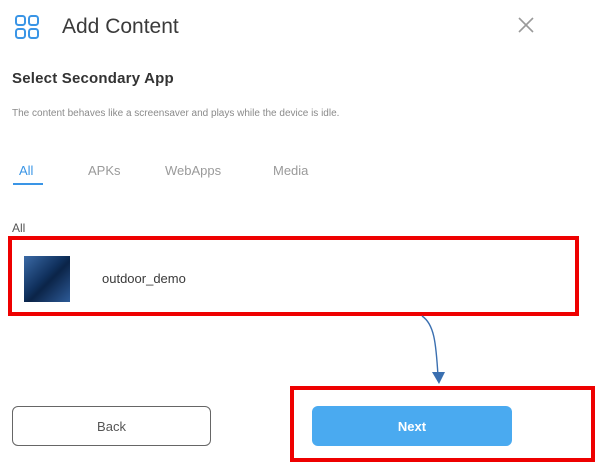 The width and height of the screenshot is (595, 462). What do you see at coordinates (292, 277) in the screenshot?
I see `list-item-outdoor-demo: outdoor_demo` at bounding box center [292, 277].